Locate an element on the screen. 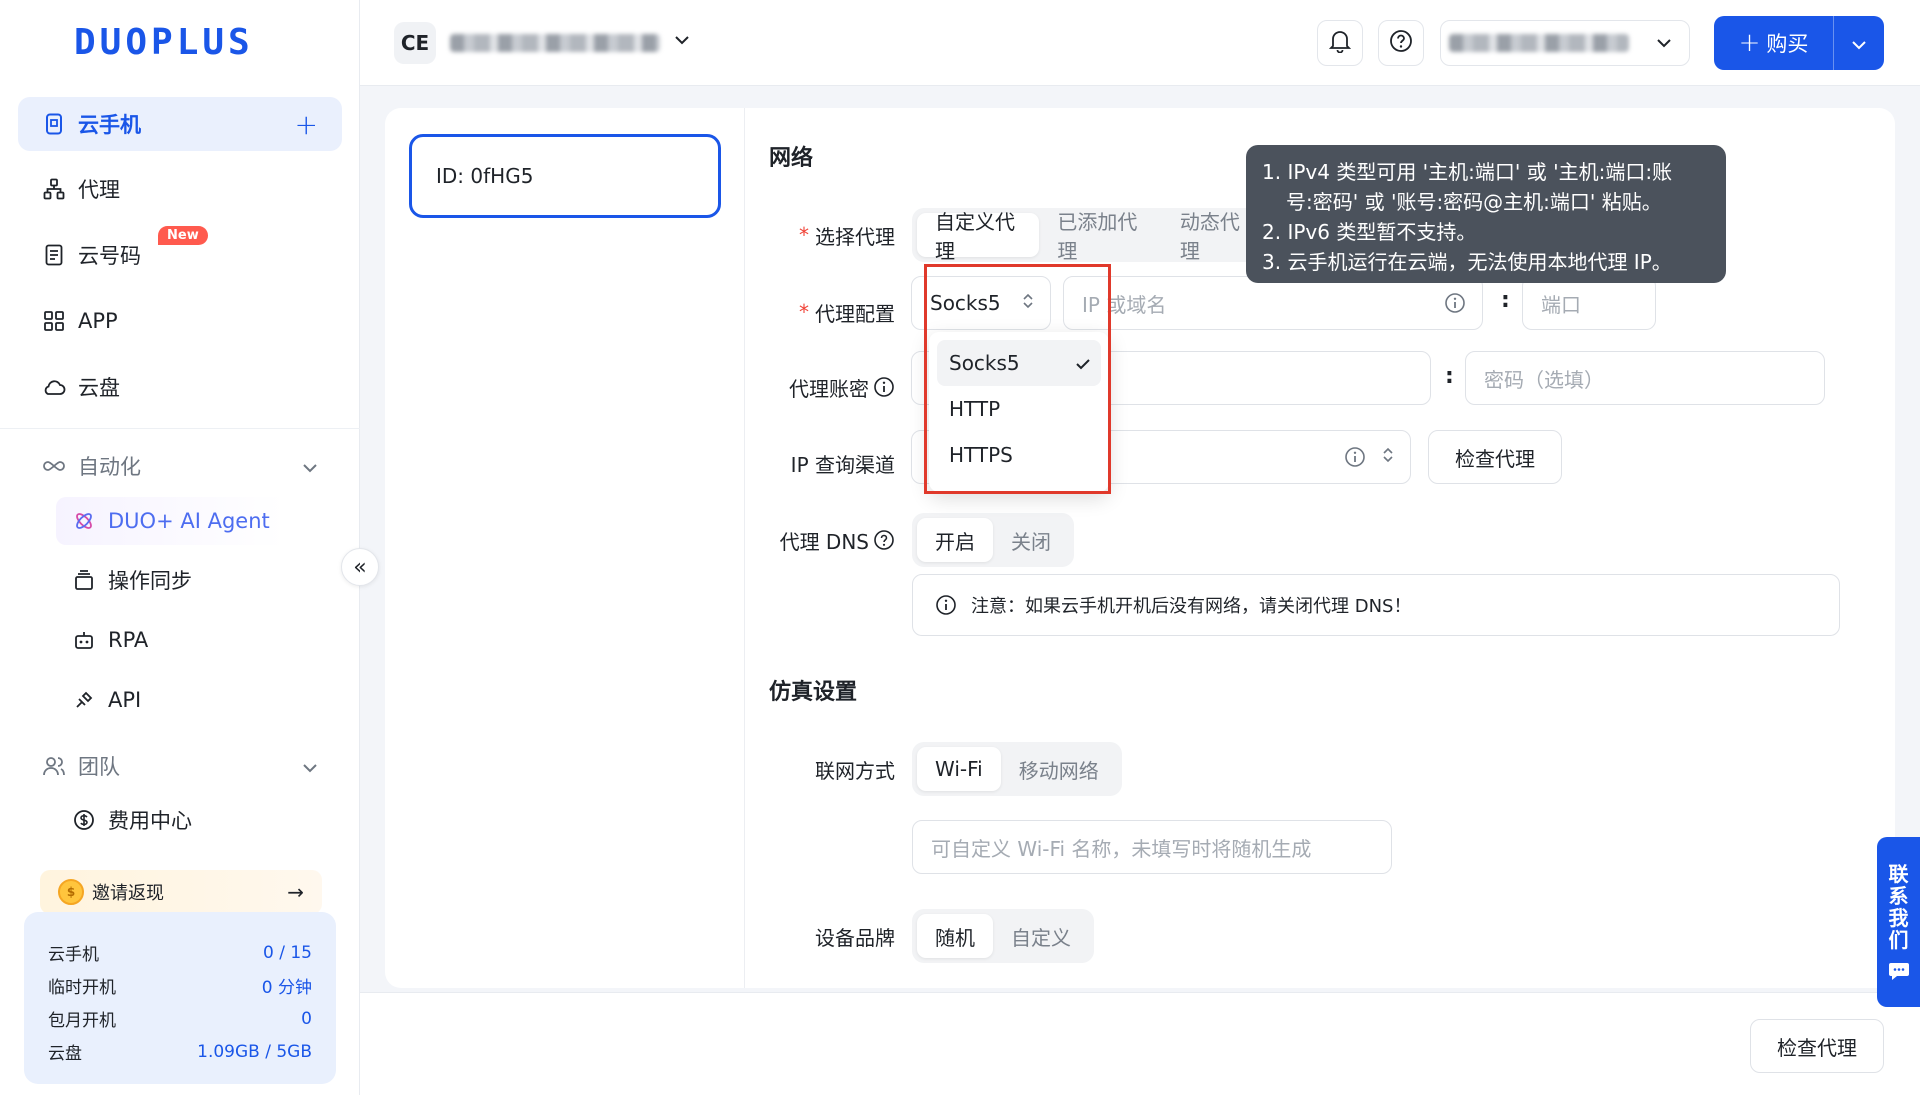  quota-row: 云手机 0 / 15 is located at coordinates (180, 952).